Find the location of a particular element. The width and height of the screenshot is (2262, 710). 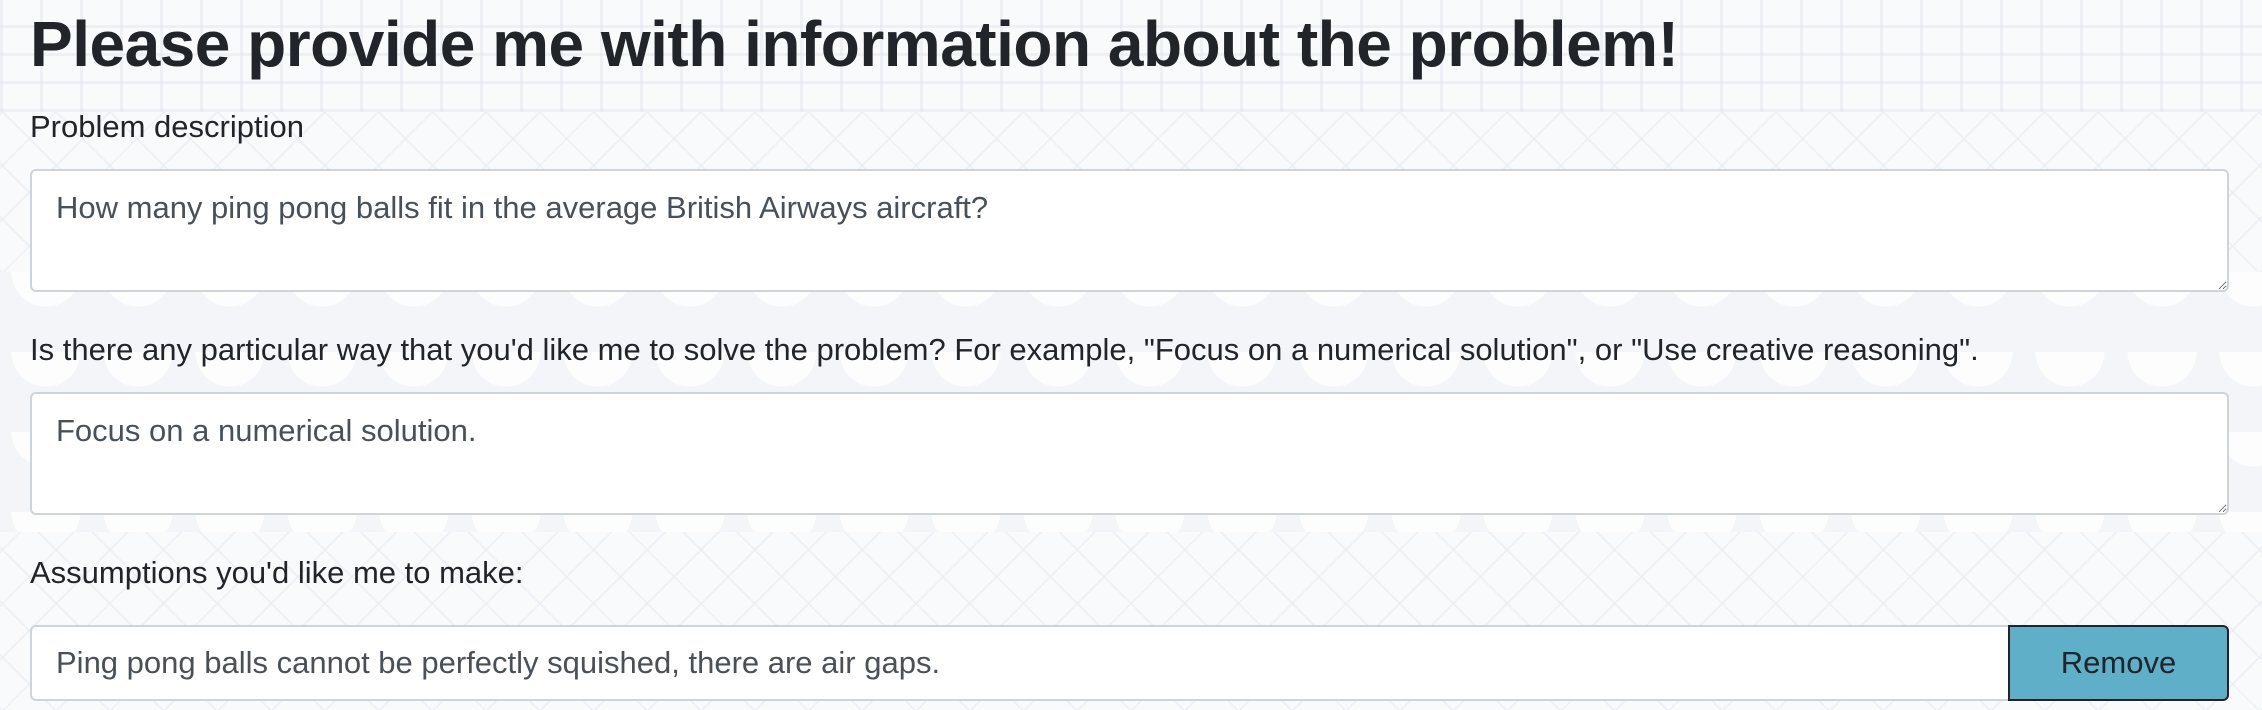

problem-description-label: Problem description is located at coordinates (167, 126).